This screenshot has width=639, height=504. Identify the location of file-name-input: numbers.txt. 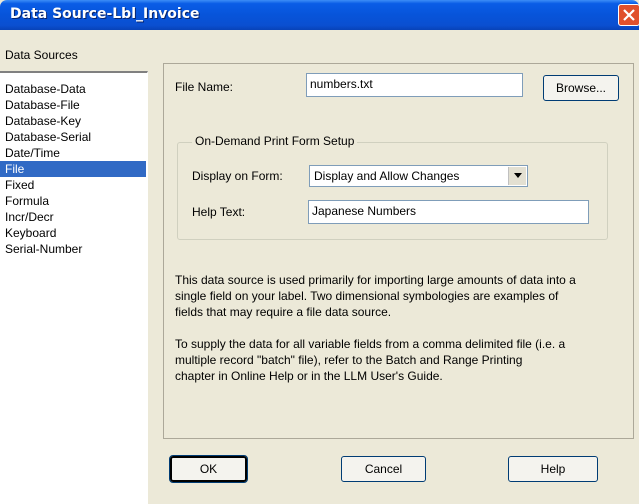
(414, 85).